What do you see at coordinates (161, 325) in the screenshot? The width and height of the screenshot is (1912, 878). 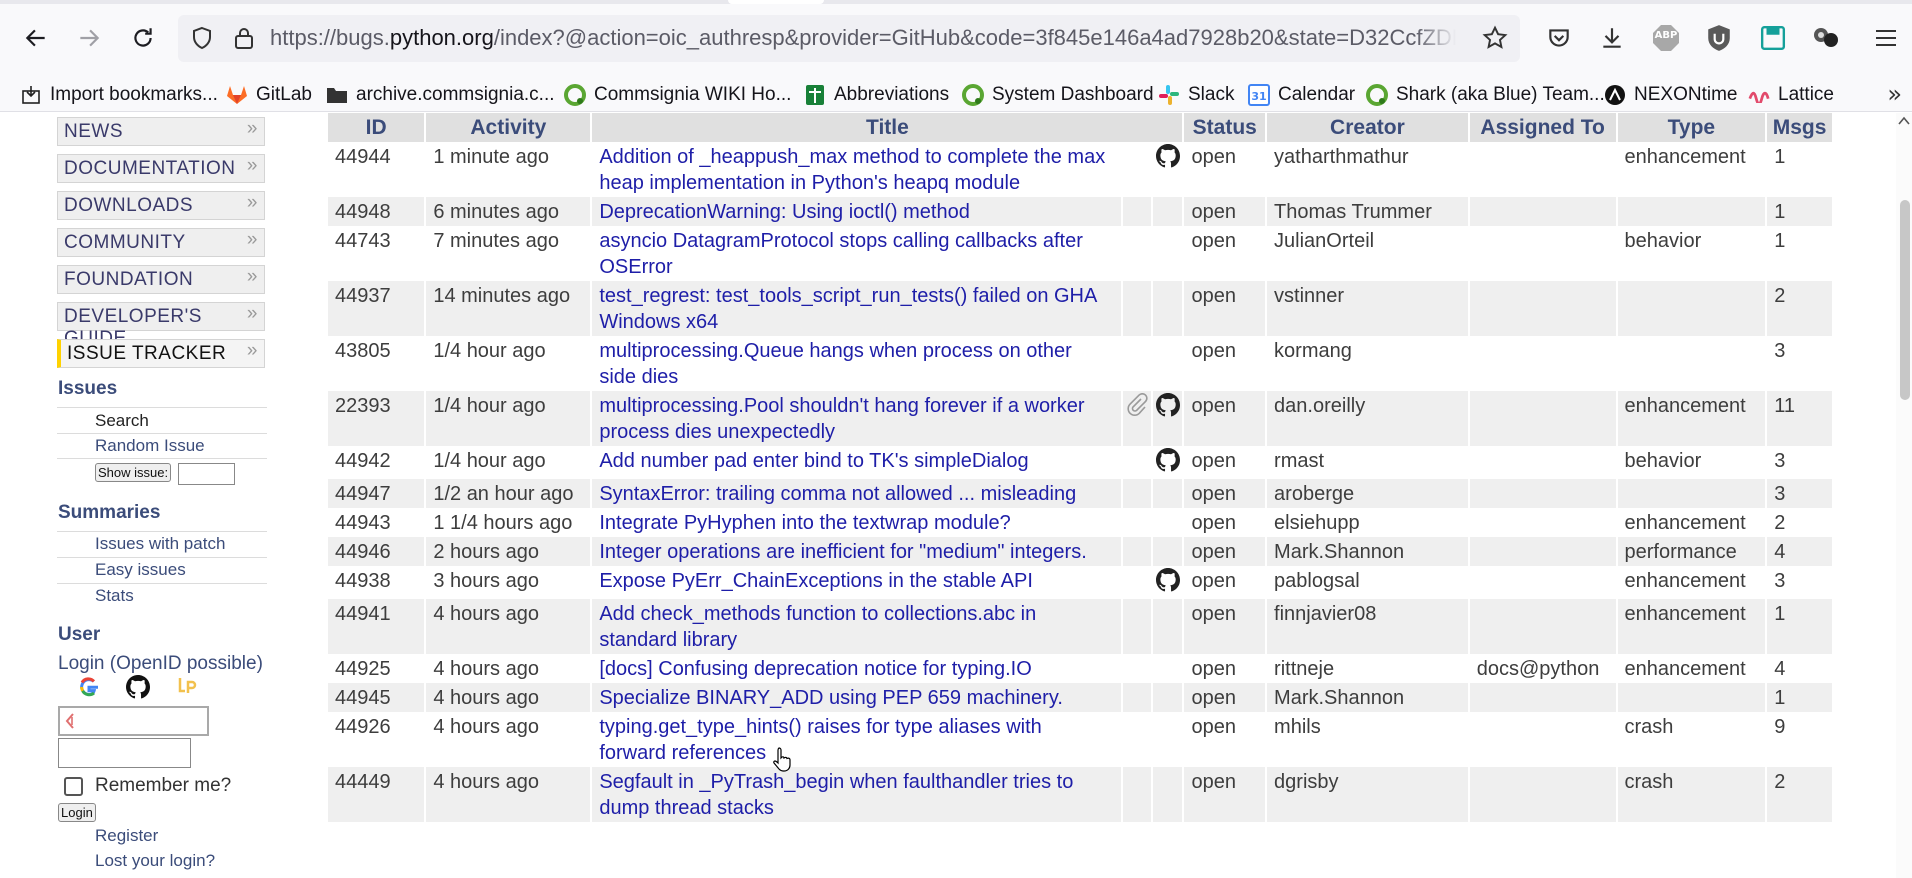 I see `nav-developers-guide: DEVELOPER'S GUIDE»` at bounding box center [161, 325].